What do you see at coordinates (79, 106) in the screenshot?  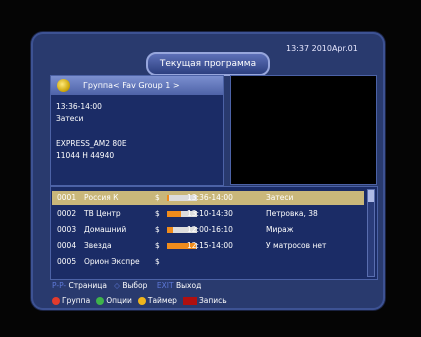 I see `event-time: 13:36-14:00` at bounding box center [79, 106].